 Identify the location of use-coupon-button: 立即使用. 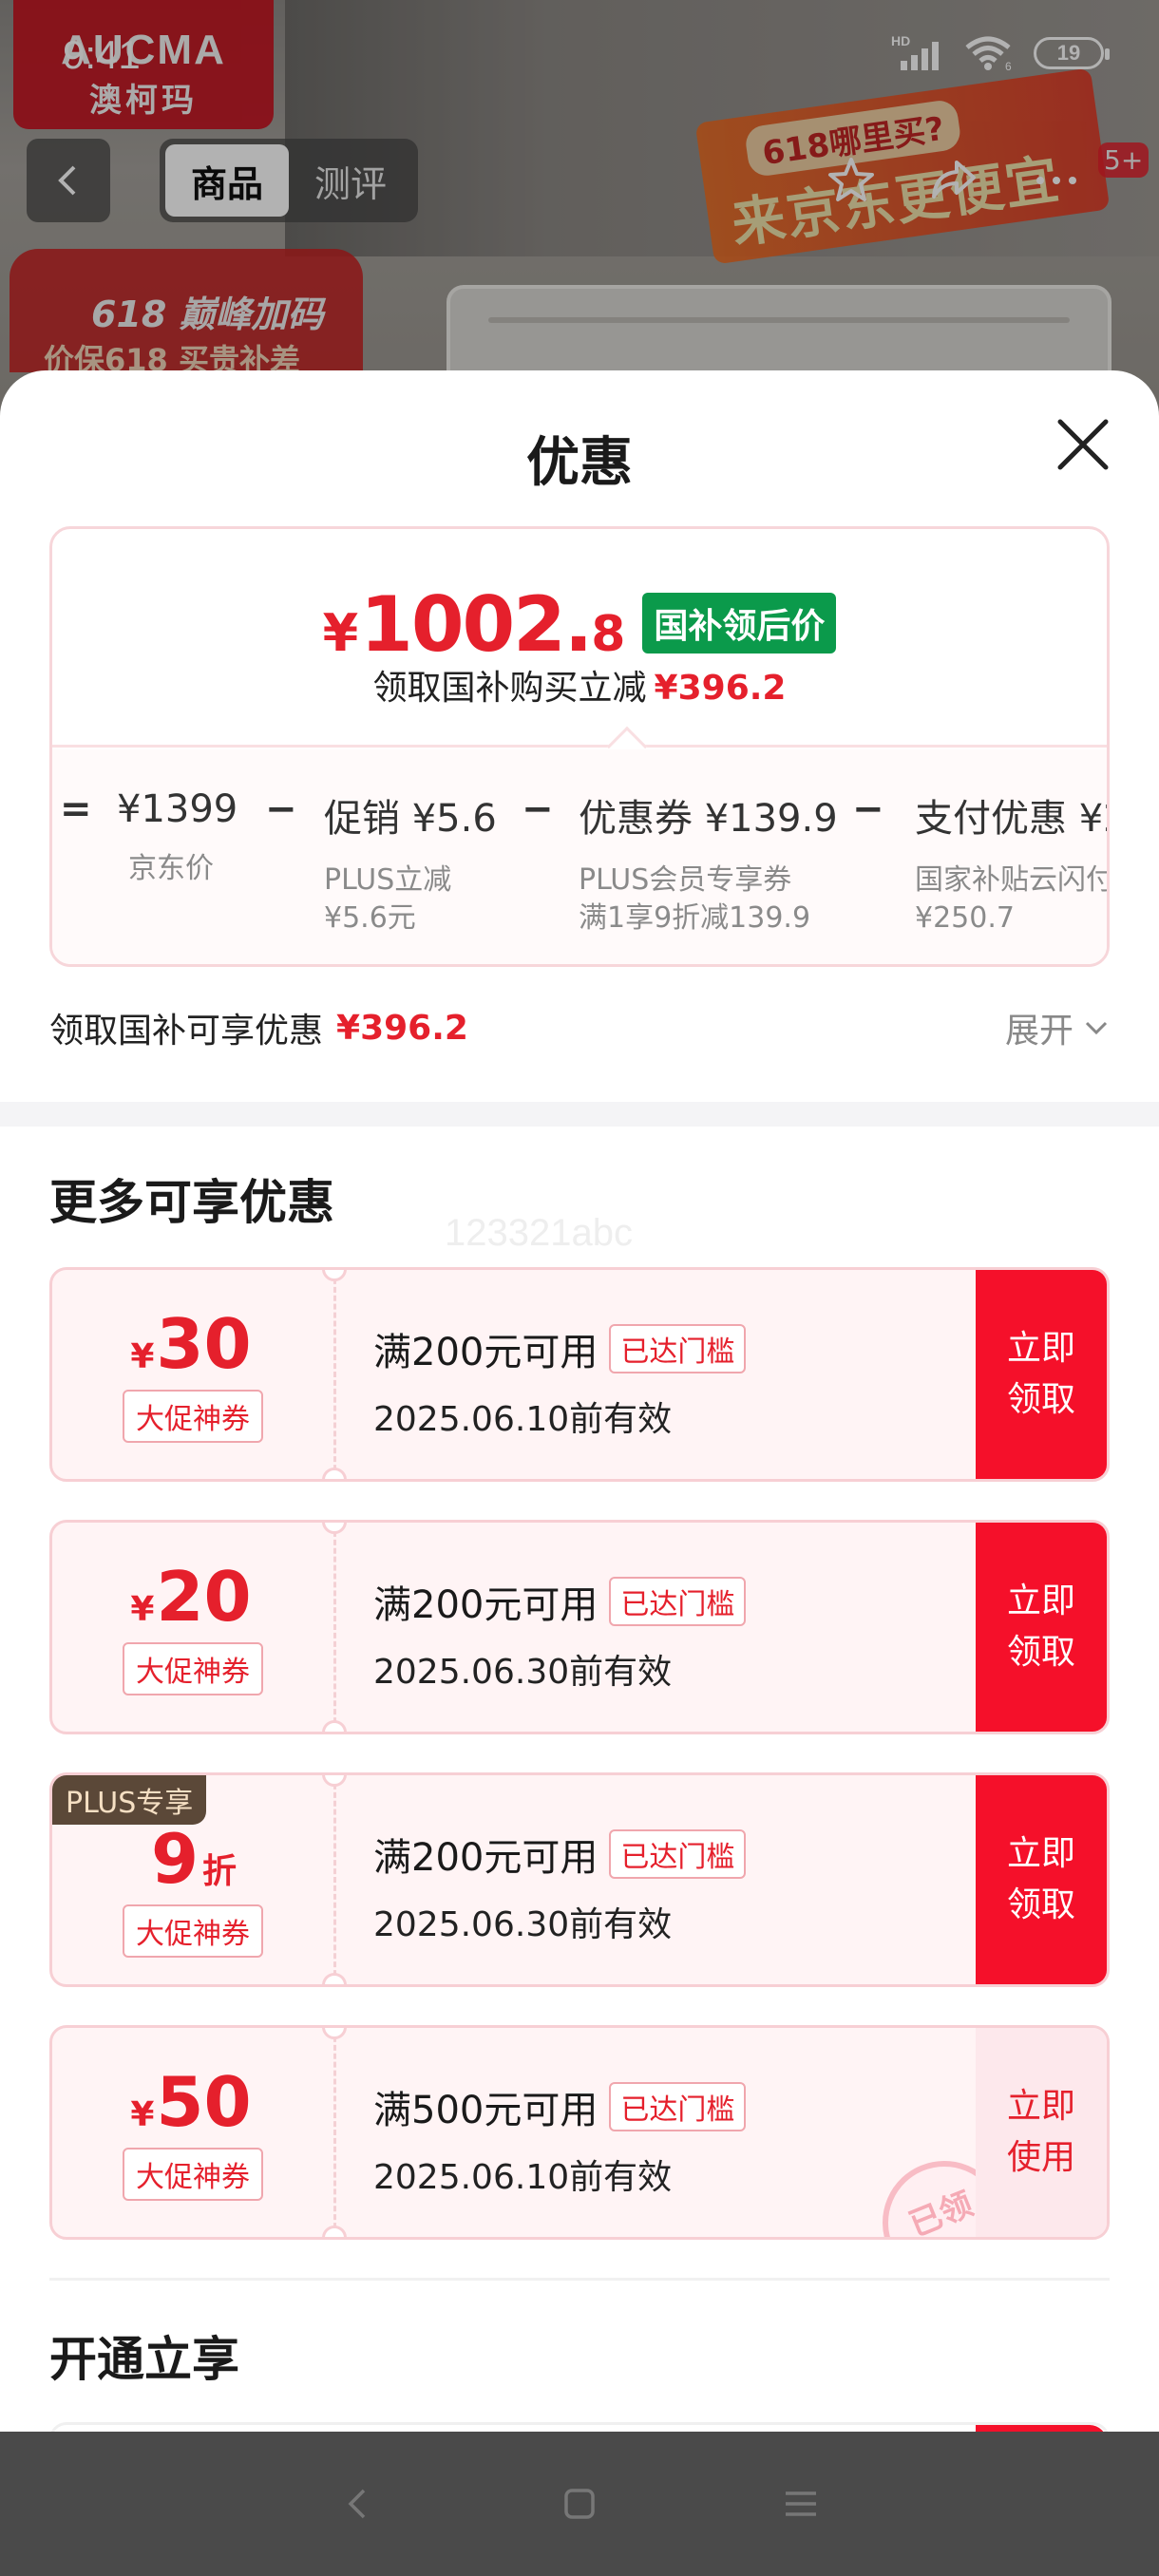
(1041, 2132).